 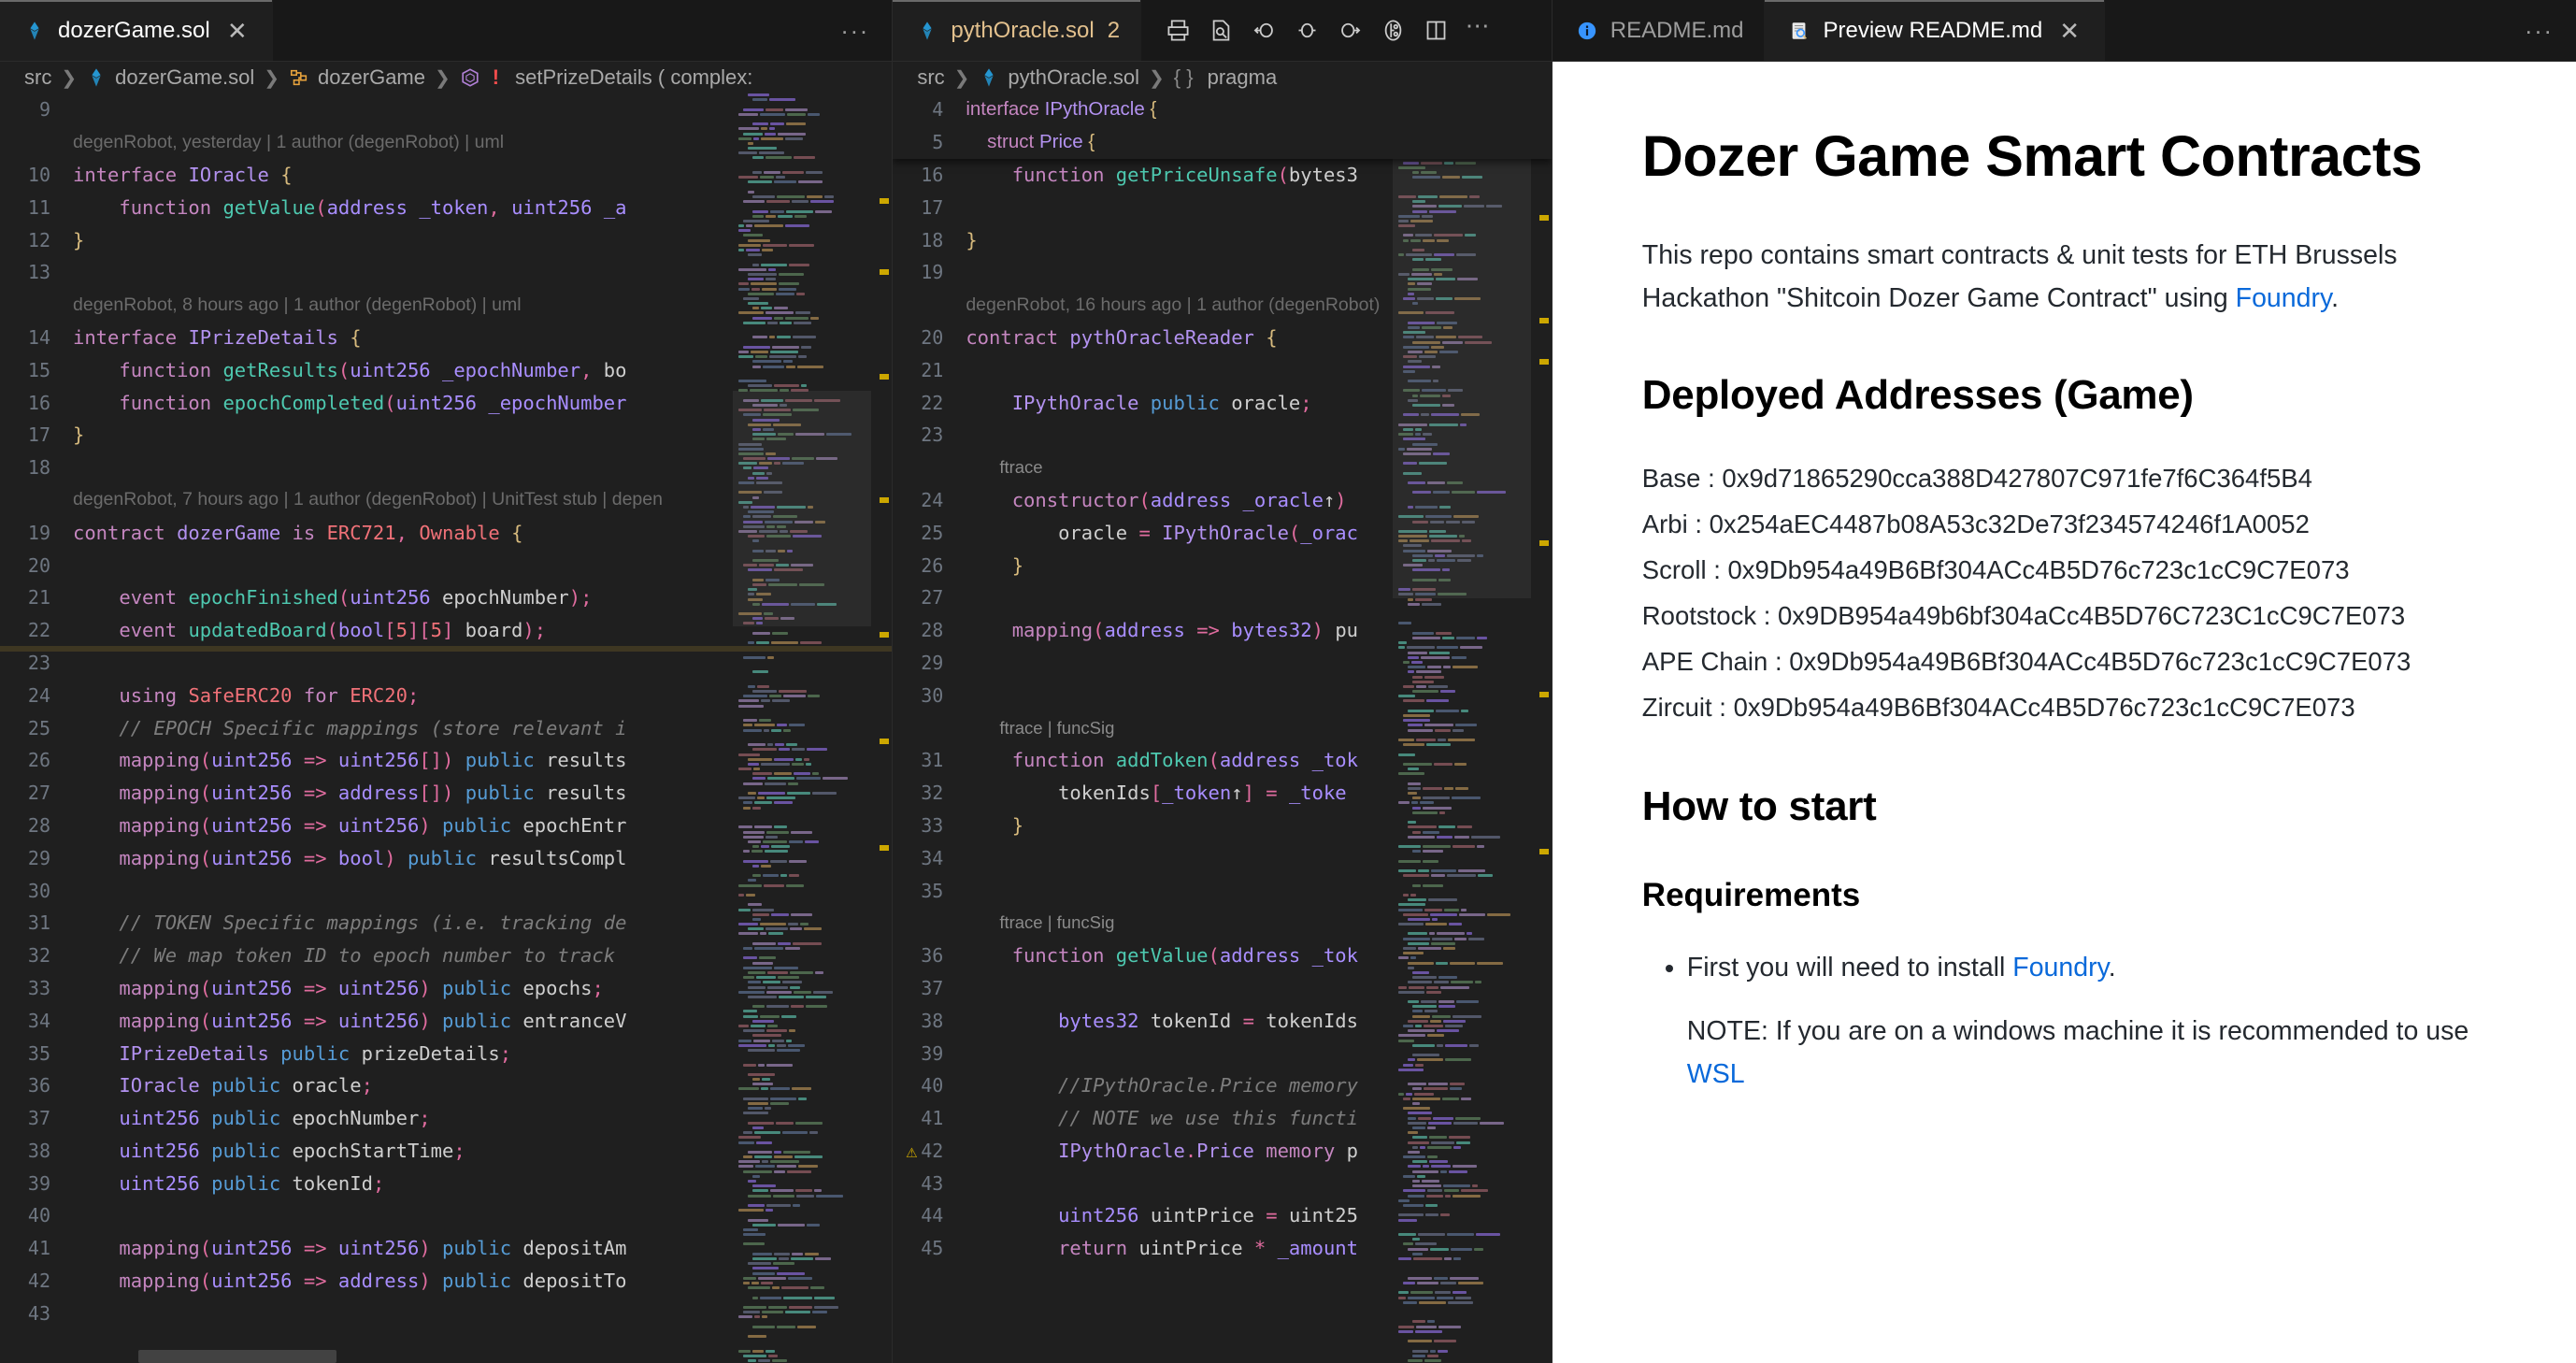 What do you see at coordinates (38, 727) in the screenshot?
I see `line-number: 25` at bounding box center [38, 727].